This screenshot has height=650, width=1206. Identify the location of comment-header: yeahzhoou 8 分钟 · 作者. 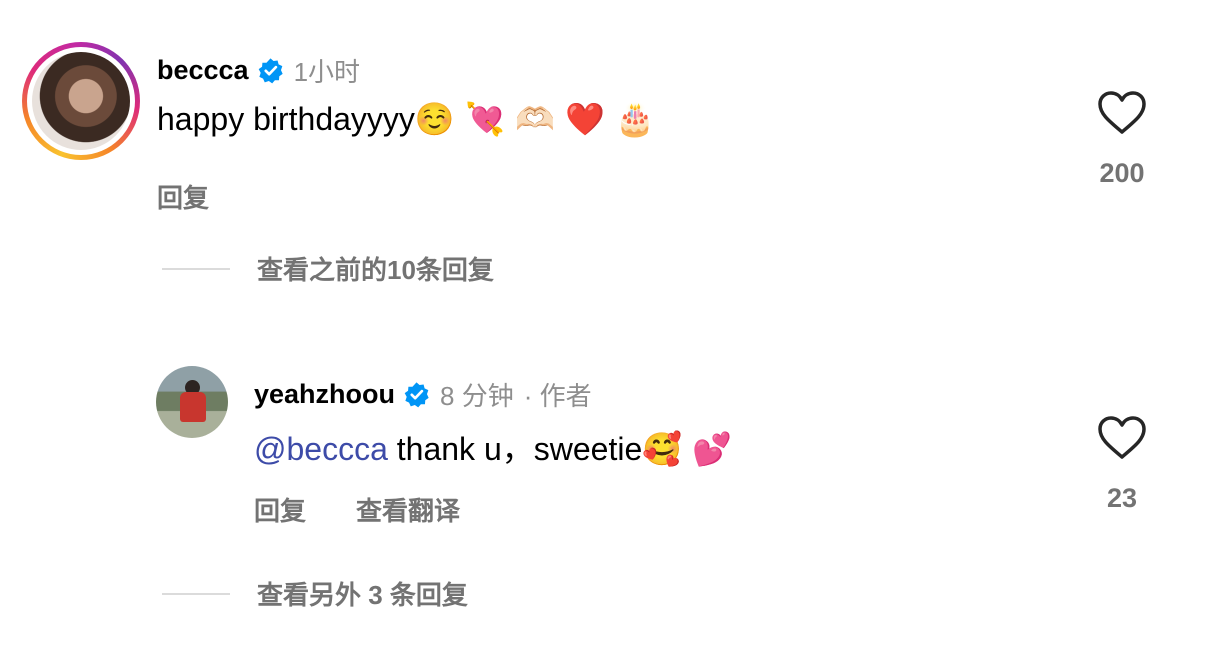
(423, 394).